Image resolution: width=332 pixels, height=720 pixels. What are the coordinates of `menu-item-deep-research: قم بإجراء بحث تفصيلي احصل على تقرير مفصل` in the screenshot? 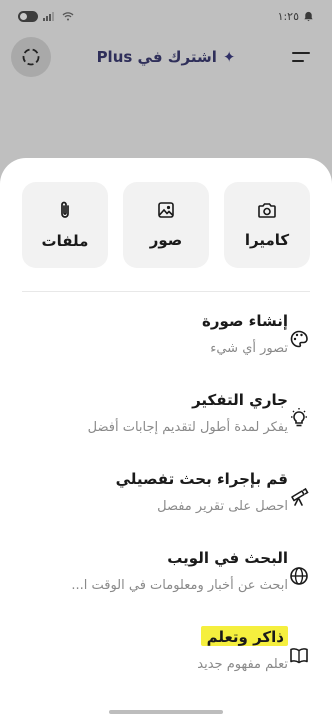 It's located at (166, 507).